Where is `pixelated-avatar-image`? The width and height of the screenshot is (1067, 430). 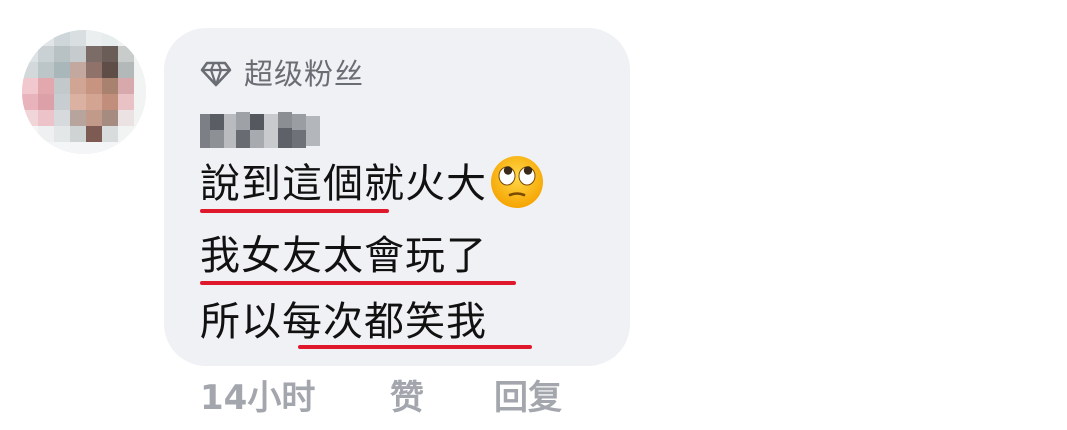 pixelated-avatar-image is located at coordinates (84, 92).